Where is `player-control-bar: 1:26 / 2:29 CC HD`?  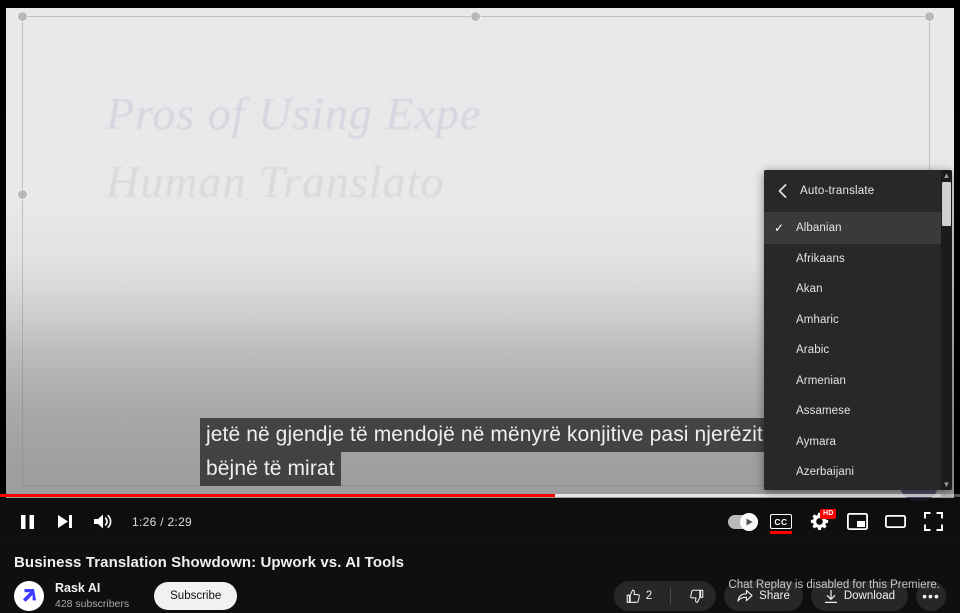 player-control-bar: 1:26 / 2:29 CC HD is located at coordinates (480, 521).